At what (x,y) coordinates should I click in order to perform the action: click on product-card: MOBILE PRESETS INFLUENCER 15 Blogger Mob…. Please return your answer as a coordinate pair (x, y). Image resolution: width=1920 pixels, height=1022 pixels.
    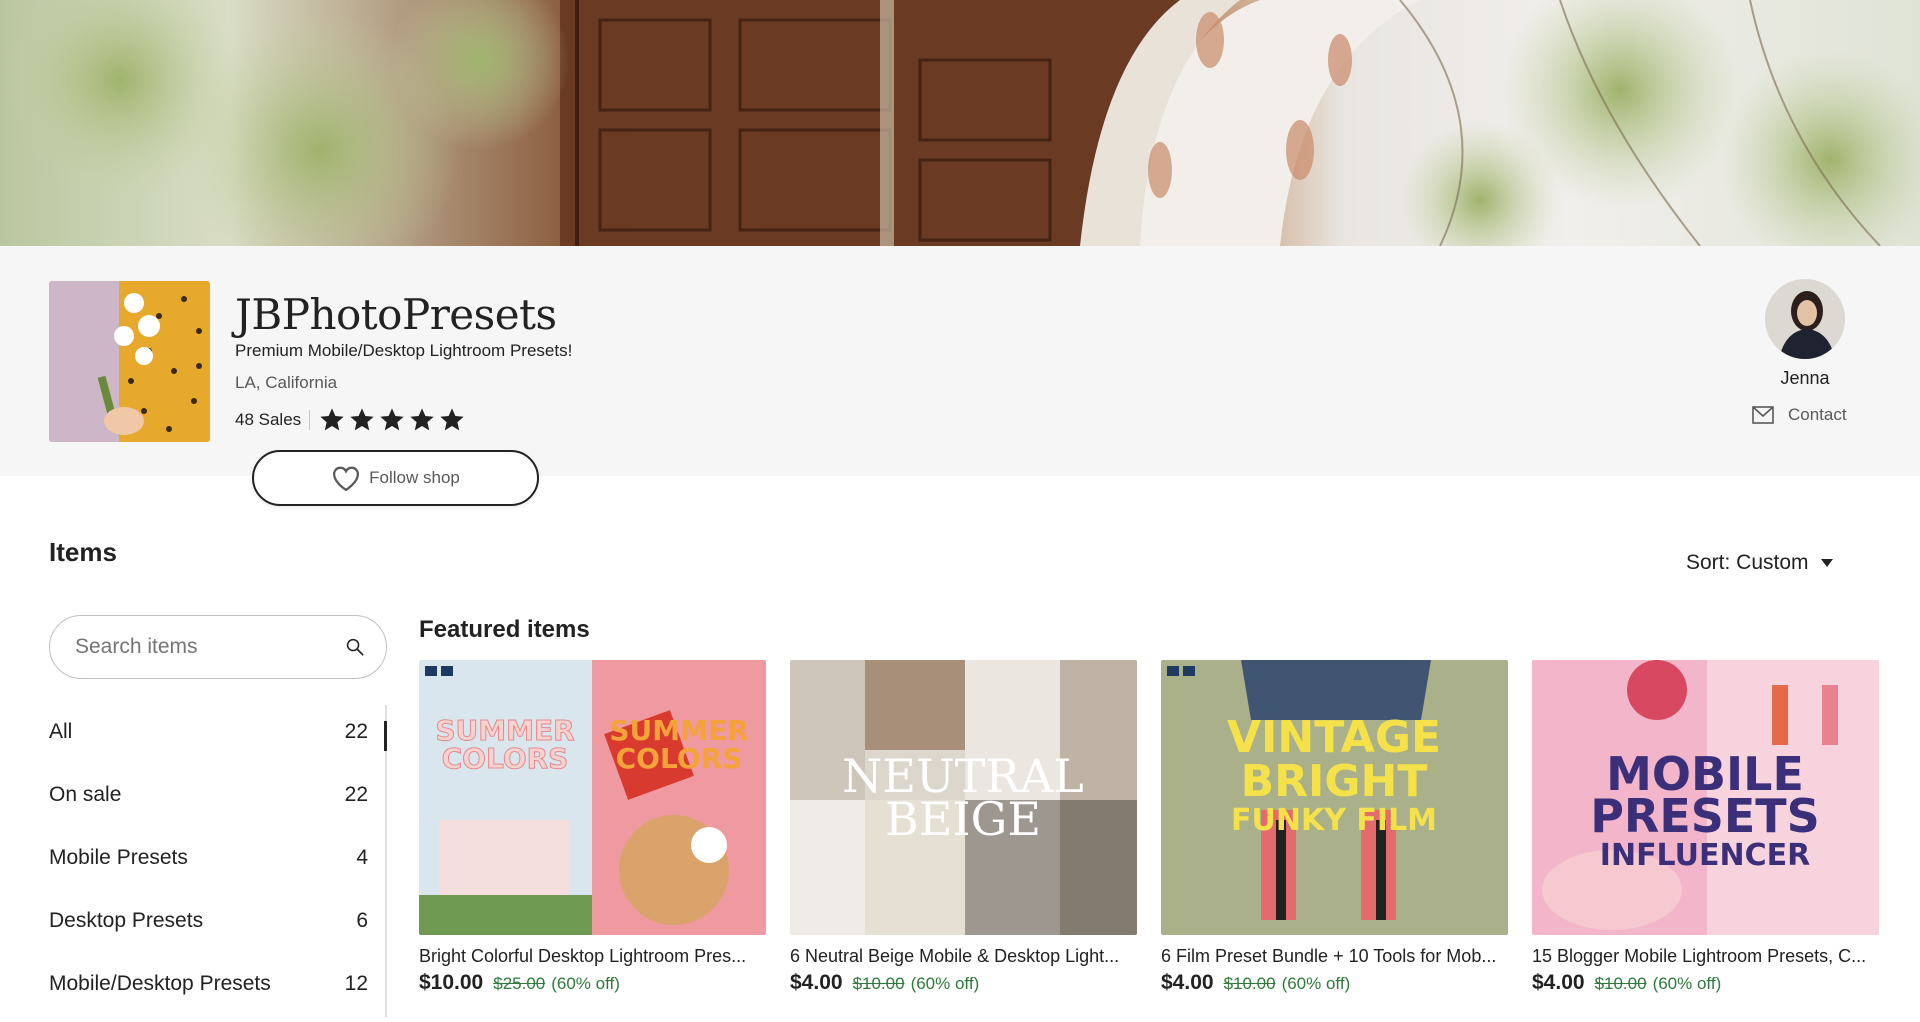
    Looking at the image, I should click on (1705, 827).